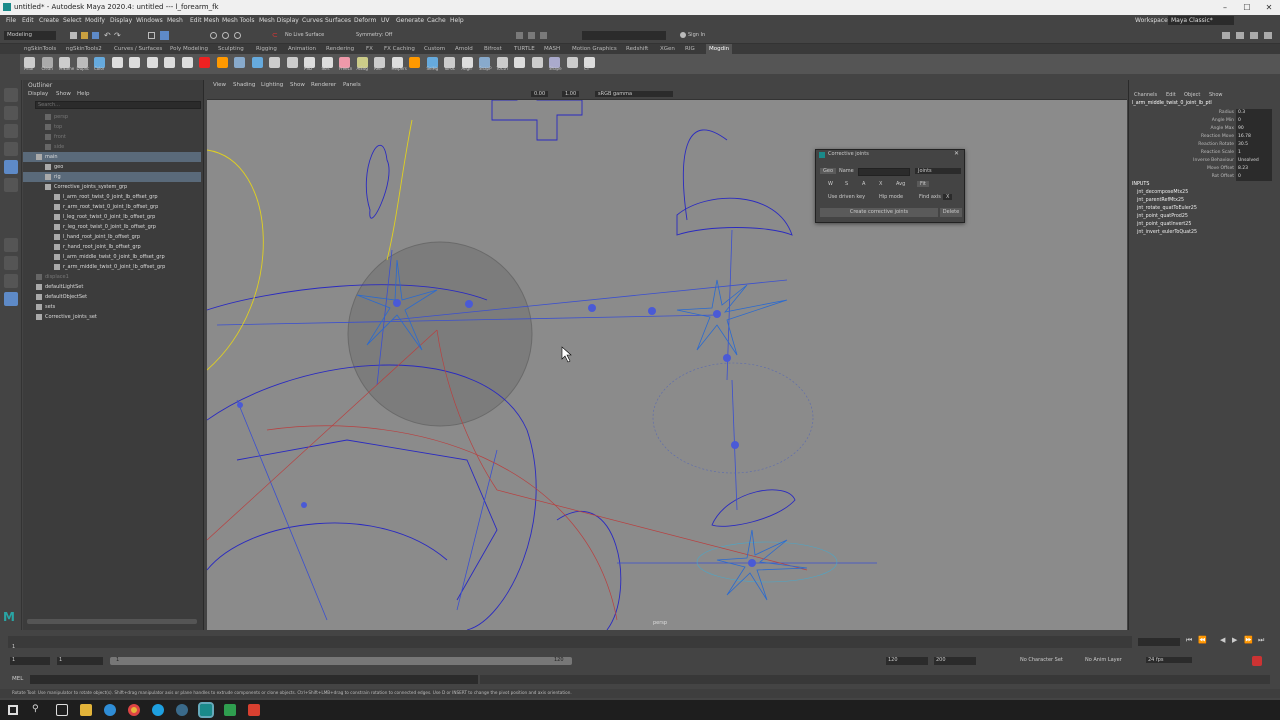 The width and height of the screenshot is (1280, 720). What do you see at coordinates (112, 317) in the screenshot?
I see `outliner-row: Corrective_joints_set` at bounding box center [112, 317].